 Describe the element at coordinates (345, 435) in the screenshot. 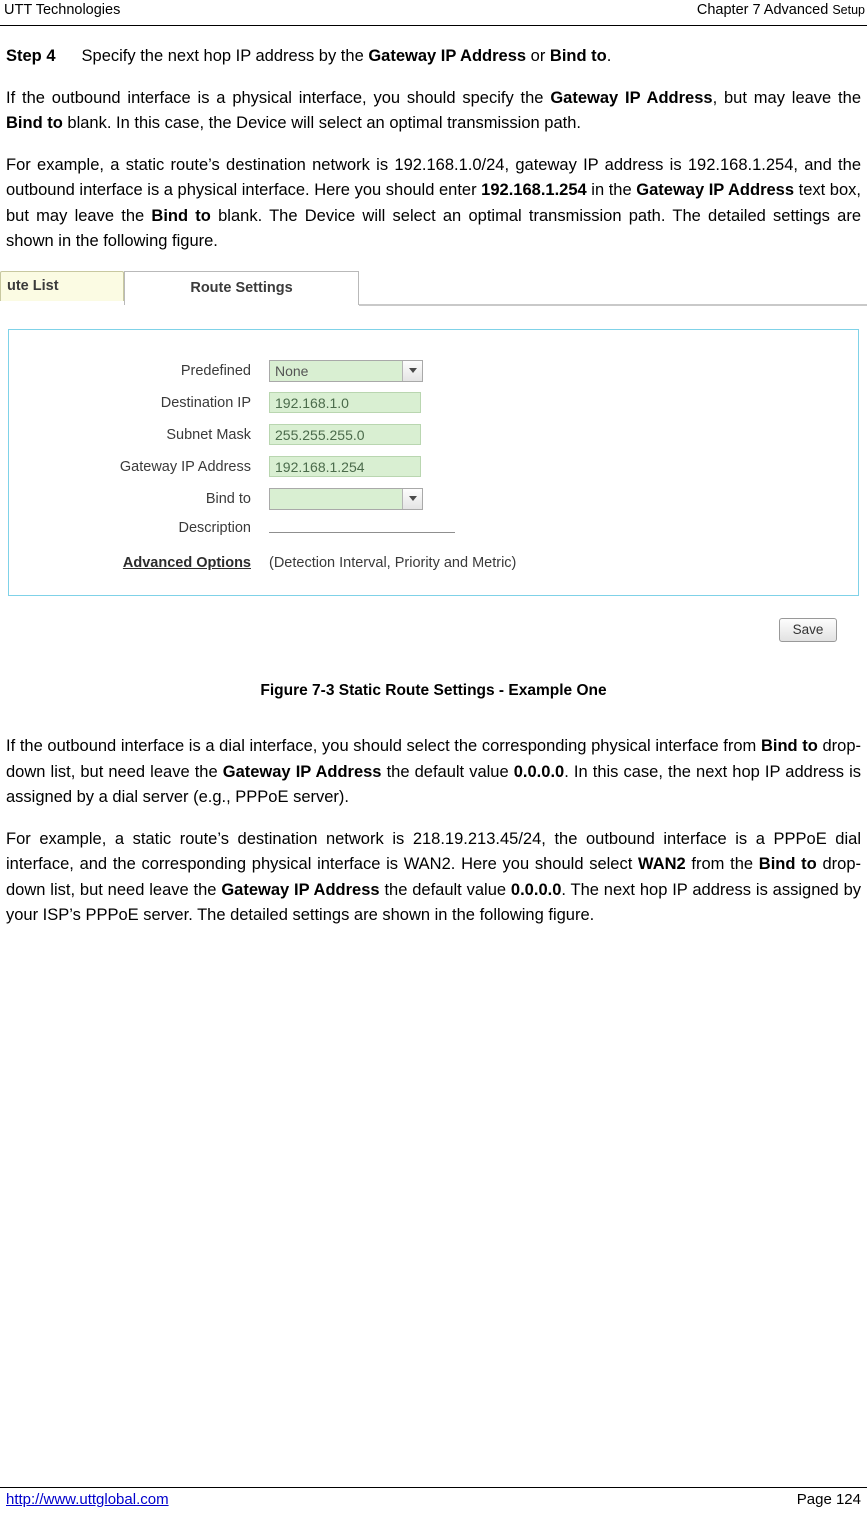

I see `input-subnet-mask: 255.255.255.0` at that location.